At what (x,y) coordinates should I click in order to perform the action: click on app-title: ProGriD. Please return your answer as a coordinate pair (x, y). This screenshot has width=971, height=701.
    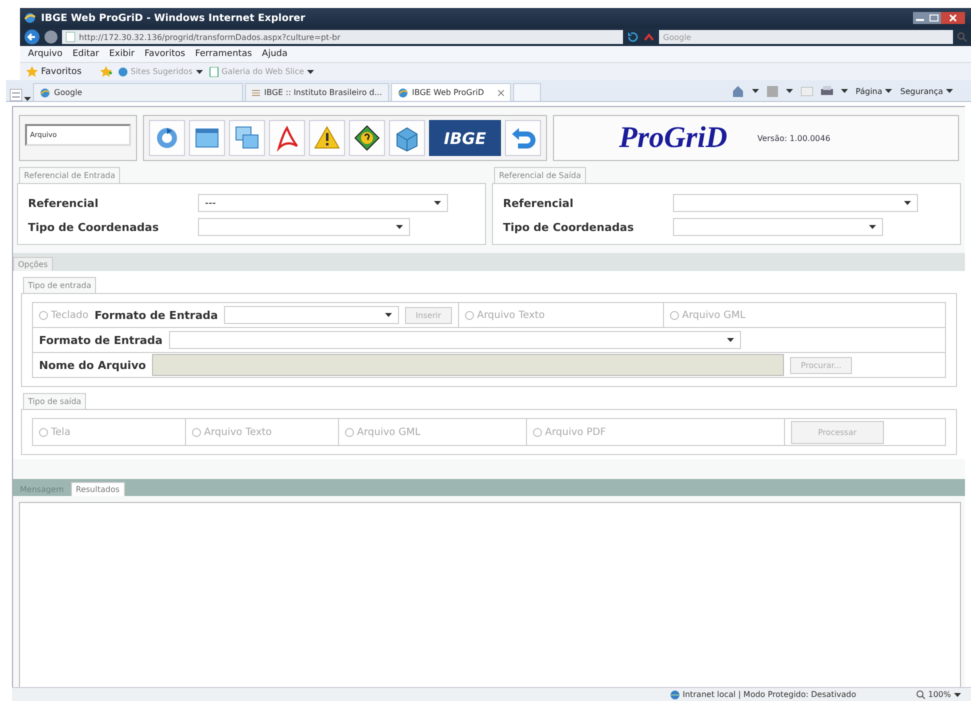
    Looking at the image, I should click on (673, 138).